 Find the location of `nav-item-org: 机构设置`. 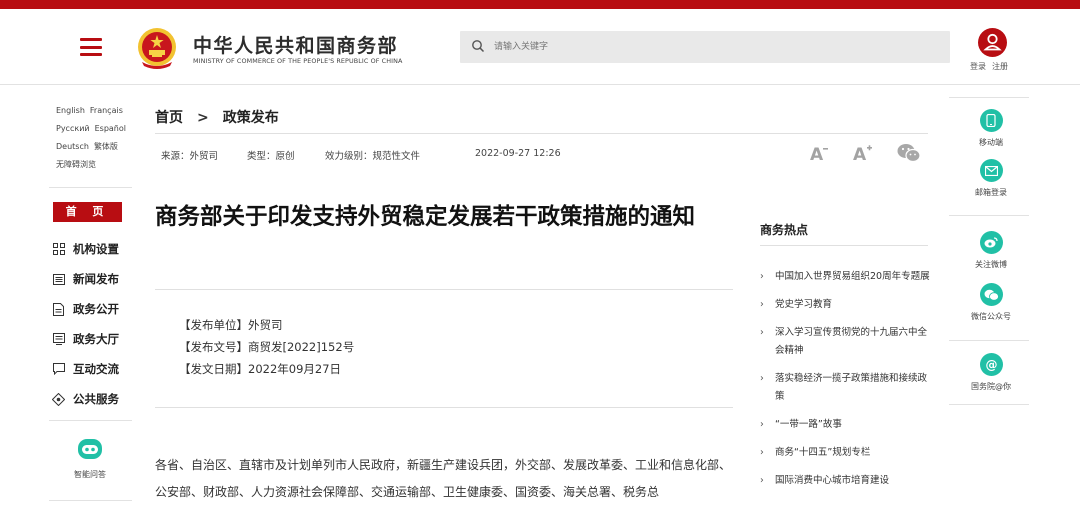

nav-item-org: 机构设置 is located at coordinates (92, 249).